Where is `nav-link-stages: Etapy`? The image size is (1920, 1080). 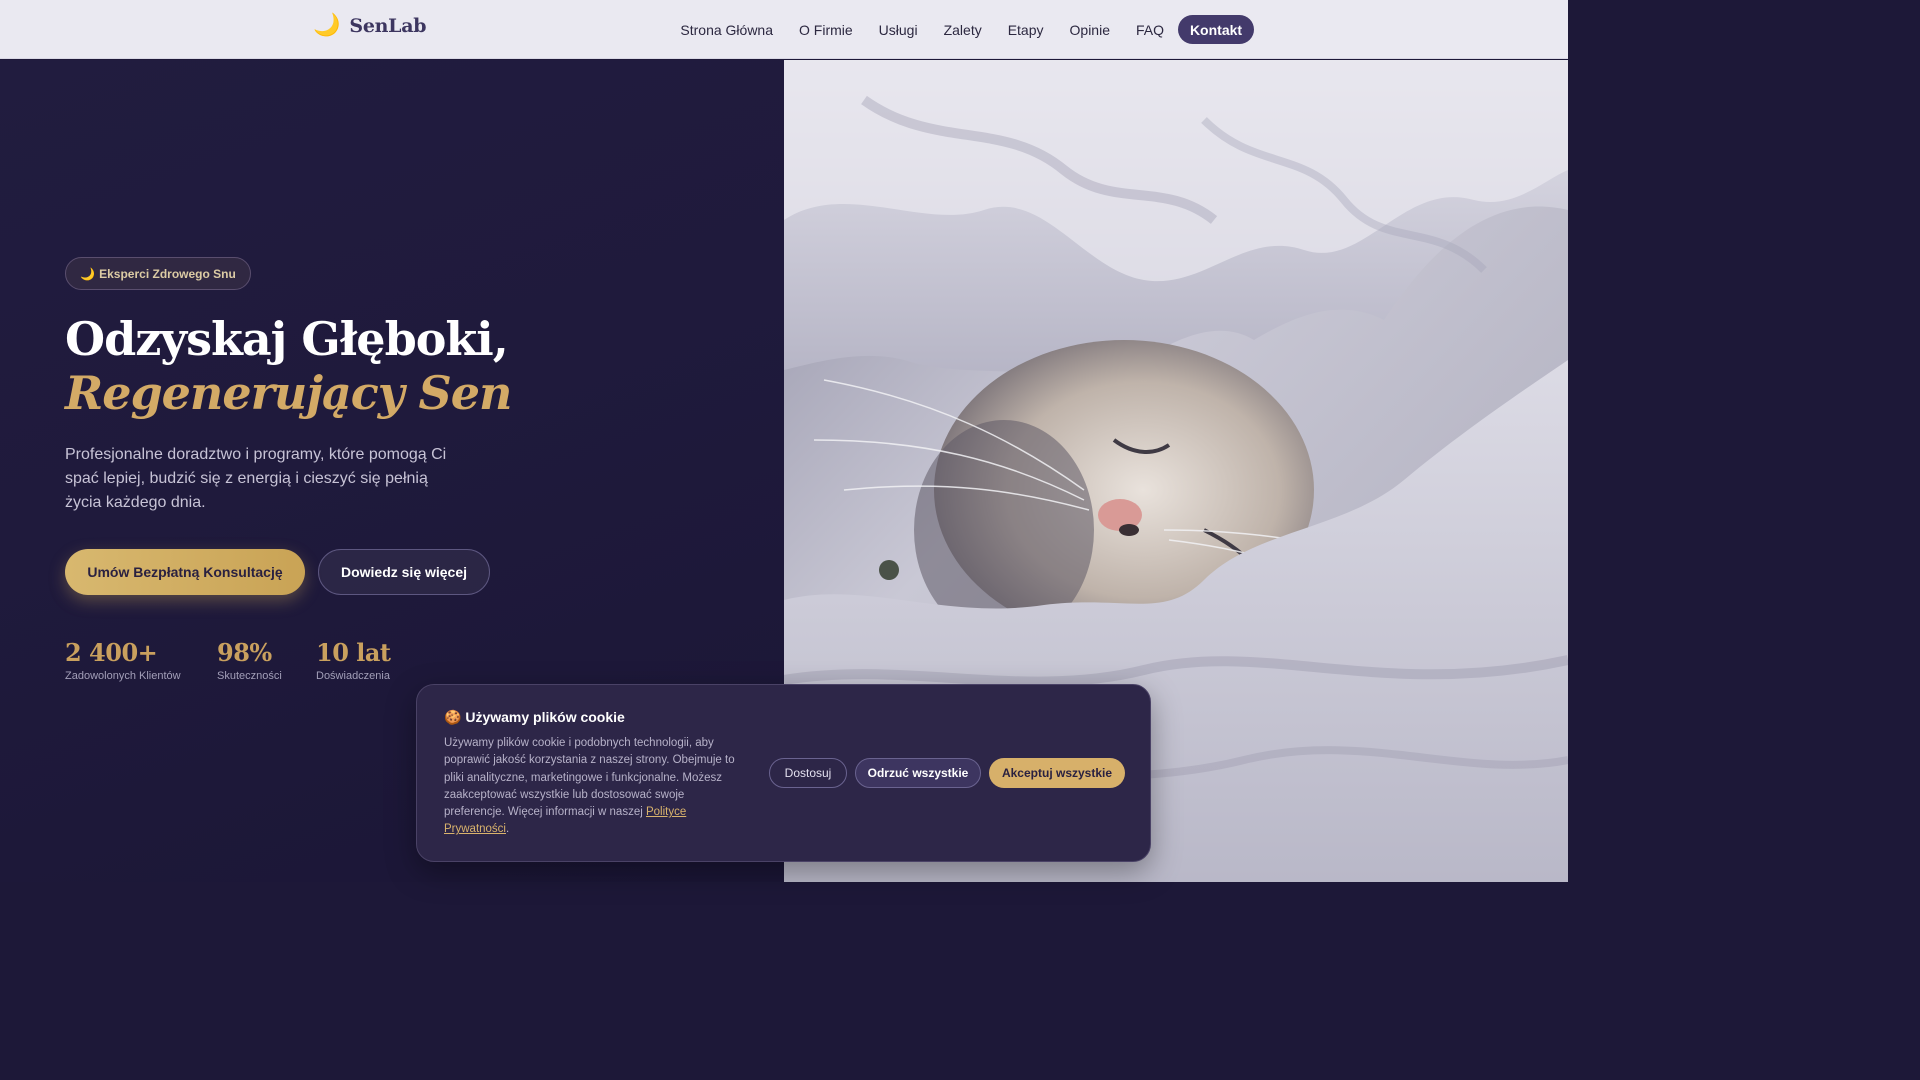 nav-link-stages: Etapy is located at coordinates (1026, 30).